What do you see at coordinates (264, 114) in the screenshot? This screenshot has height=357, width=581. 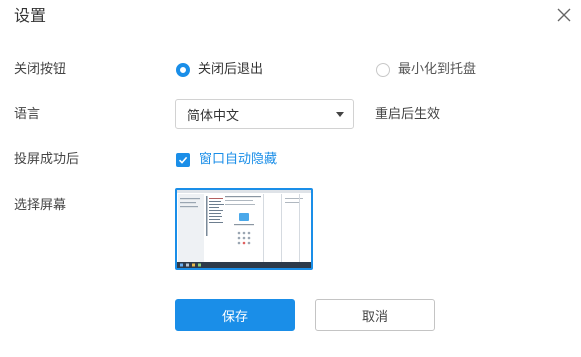 I see `language-select: 简体中文` at bounding box center [264, 114].